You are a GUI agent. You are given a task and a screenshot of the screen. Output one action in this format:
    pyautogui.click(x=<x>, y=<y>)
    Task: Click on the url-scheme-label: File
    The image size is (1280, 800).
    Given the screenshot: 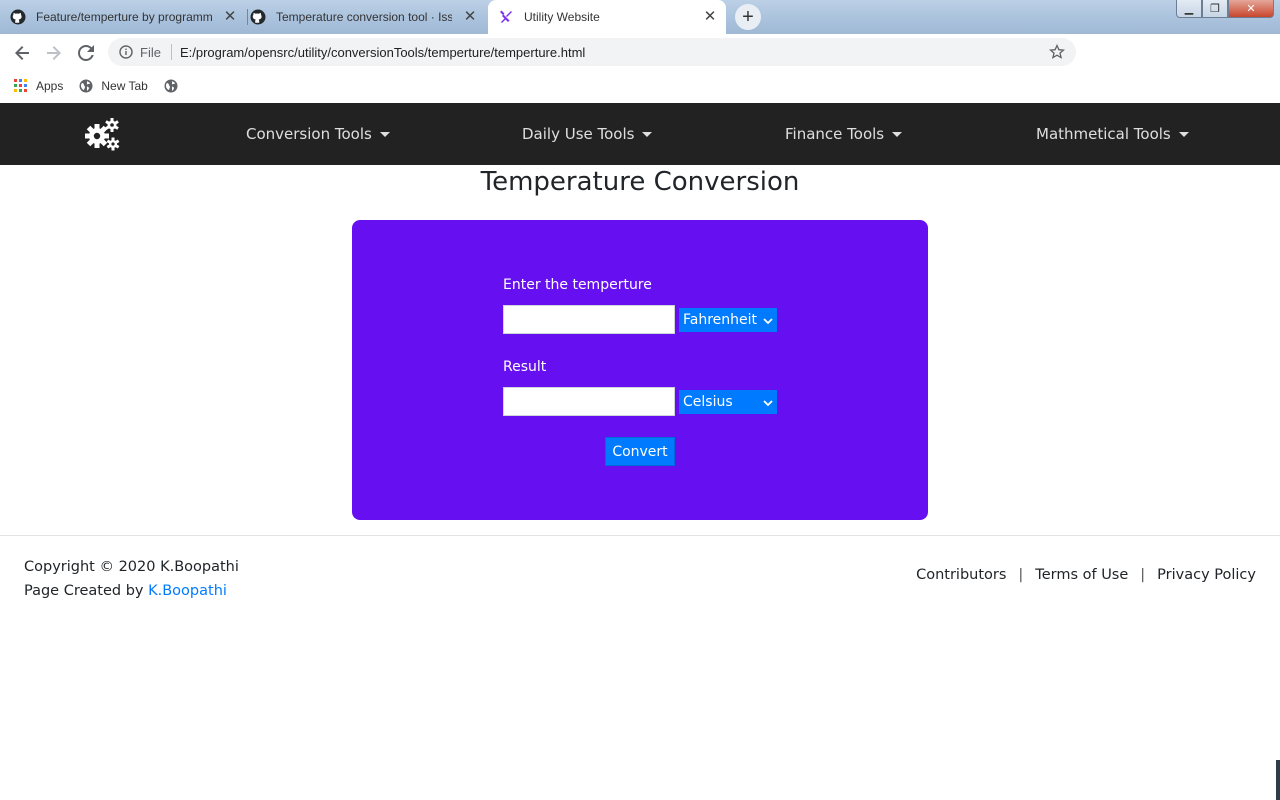 What is the action you would take?
    pyautogui.click(x=150, y=52)
    